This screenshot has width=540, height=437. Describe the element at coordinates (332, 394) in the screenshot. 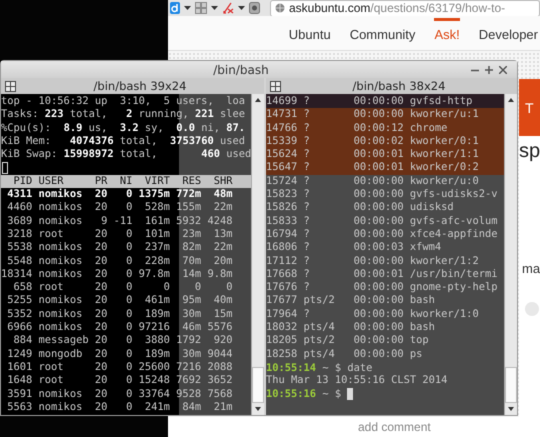

I see `command-text: ~ $` at that location.